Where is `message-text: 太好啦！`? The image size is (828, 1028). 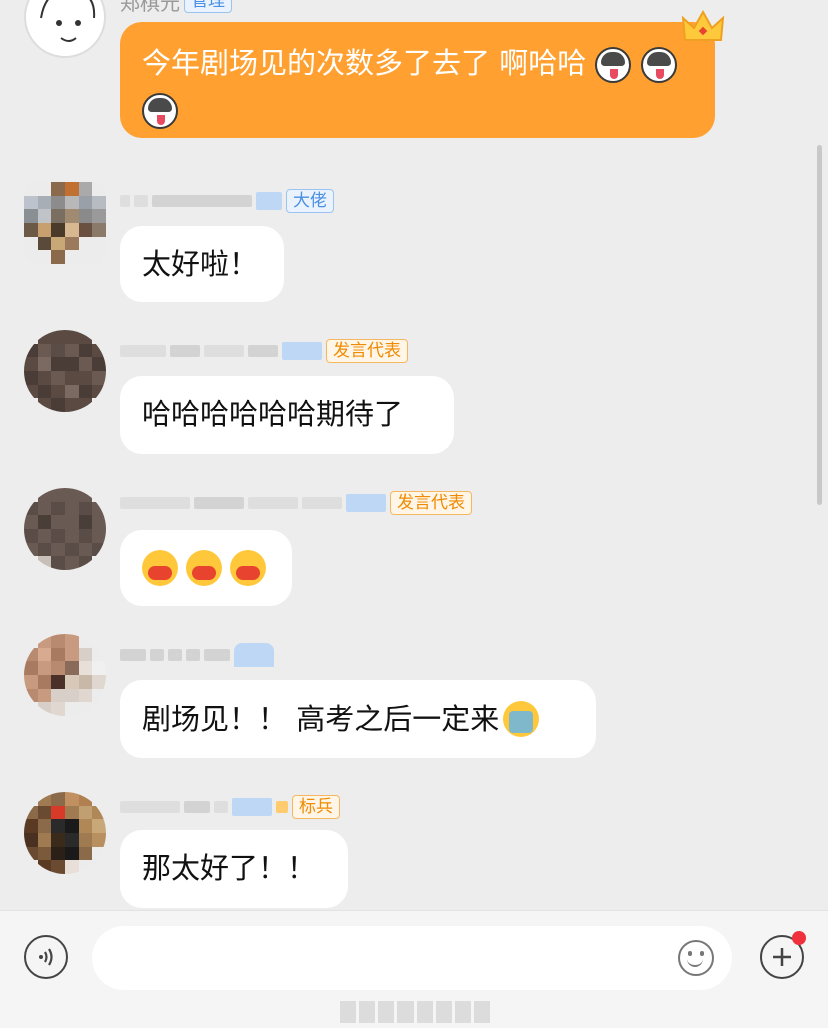 message-text: 太好啦！ is located at coordinates (200, 264).